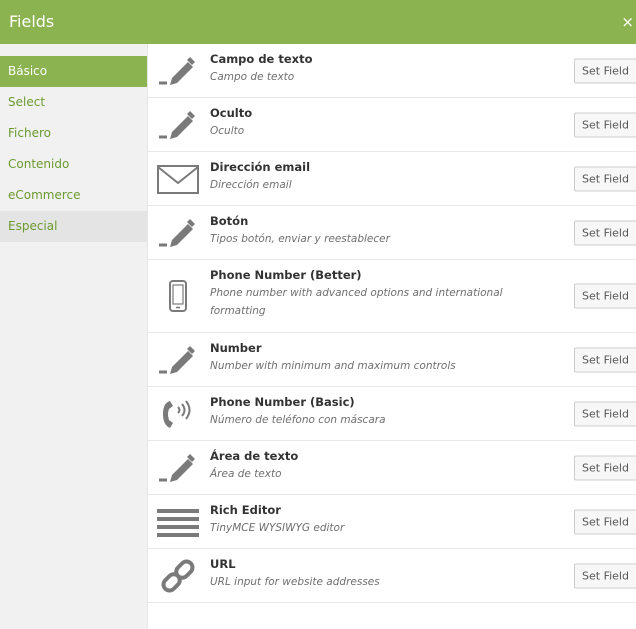  Describe the element at coordinates (392, 468) in the screenshot. I see `field-row: Área de texto Área de texto Set Field` at that location.